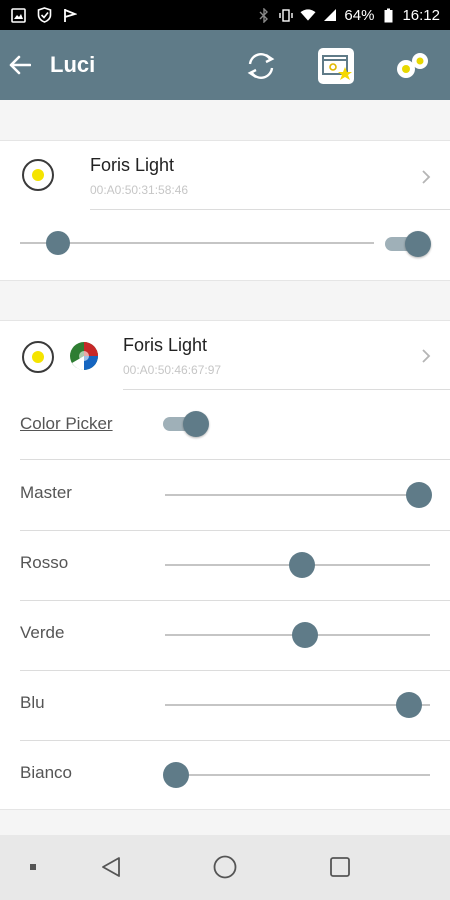 The height and width of the screenshot is (900, 450). What do you see at coordinates (139, 190) in the screenshot?
I see `device-mac: 00:A0:50:31:58:46` at bounding box center [139, 190].